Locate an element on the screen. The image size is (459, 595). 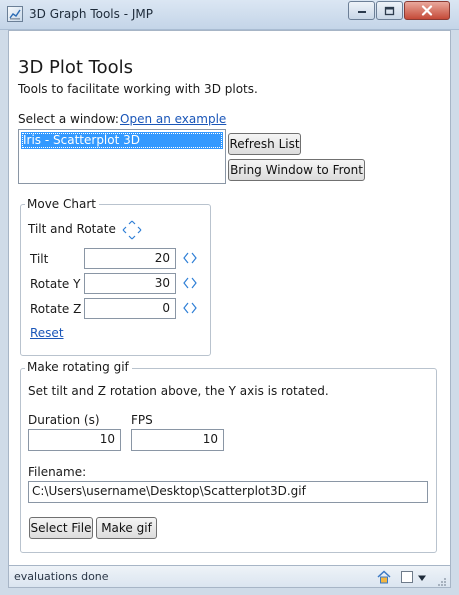
select-file-button: Select File is located at coordinates (61, 528).